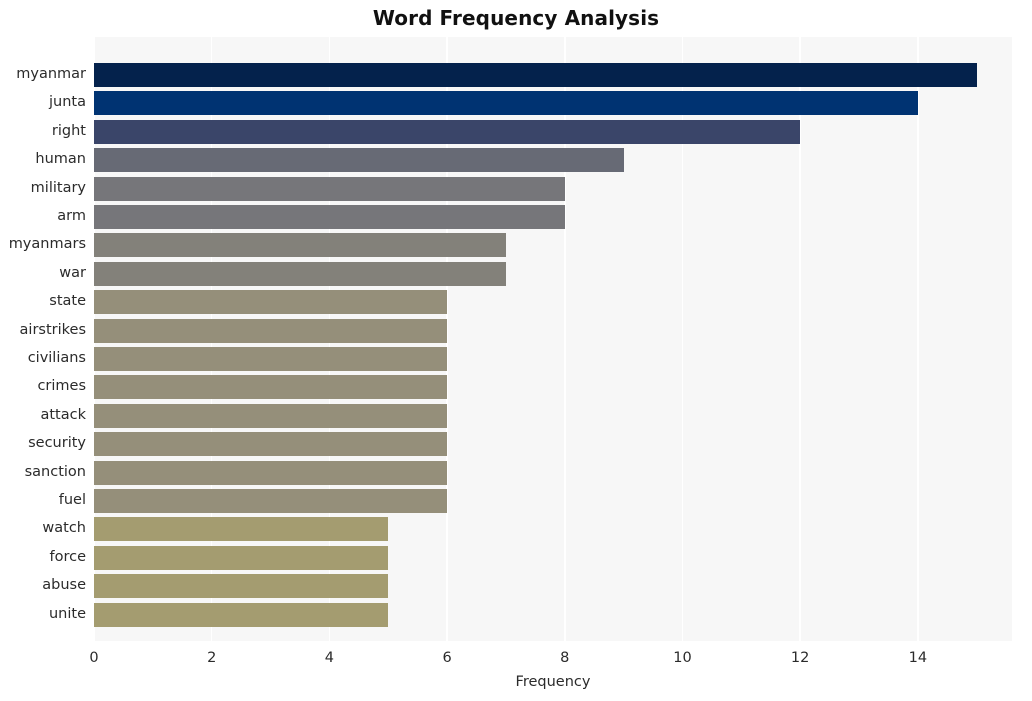  I want to click on y-tick-fuel: fuel, so click(72, 500).